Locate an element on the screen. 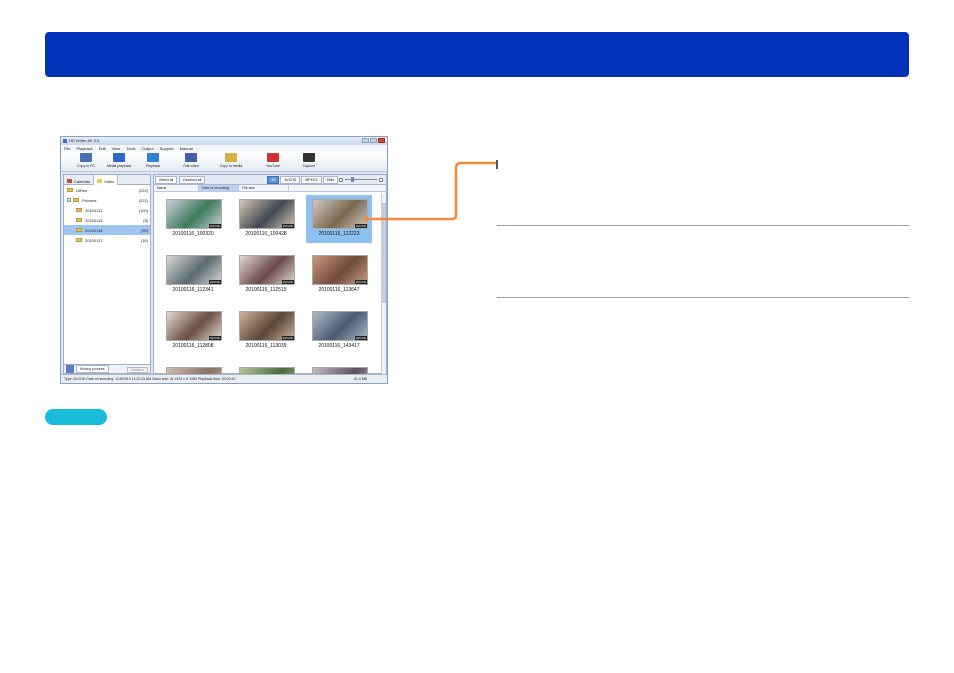  tree-item: 20100116 (90) is located at coordinates (107, 230).